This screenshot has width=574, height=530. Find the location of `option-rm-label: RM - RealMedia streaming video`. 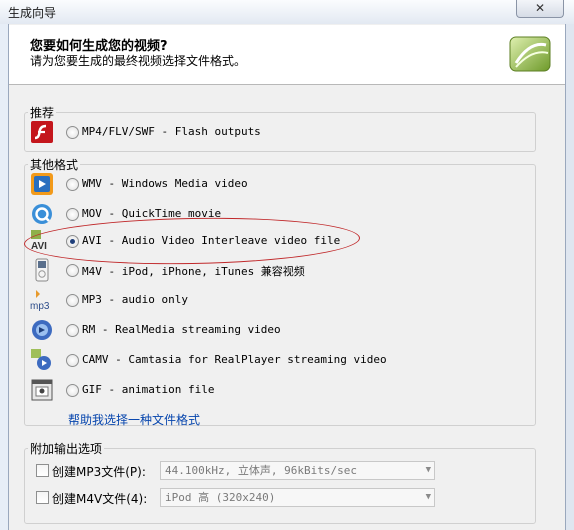

option-rm-label: RM - RealMedia streaming video is located at coordinates (181, 329).